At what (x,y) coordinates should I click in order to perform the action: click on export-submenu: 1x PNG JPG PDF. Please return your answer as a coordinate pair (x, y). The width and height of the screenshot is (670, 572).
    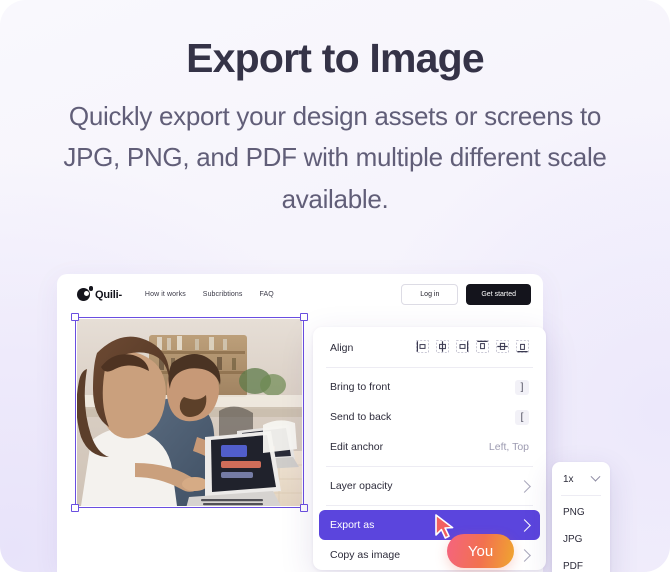
    Looking at the image, I should click on (581, 517).